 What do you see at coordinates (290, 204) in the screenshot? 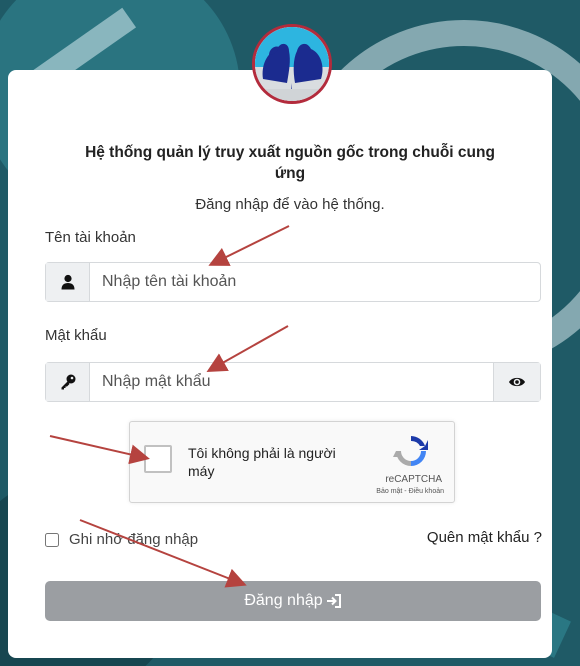
I see `page-subtitle: Đăng nhập để vào hệ thống.` at bounding box center [290, 204].